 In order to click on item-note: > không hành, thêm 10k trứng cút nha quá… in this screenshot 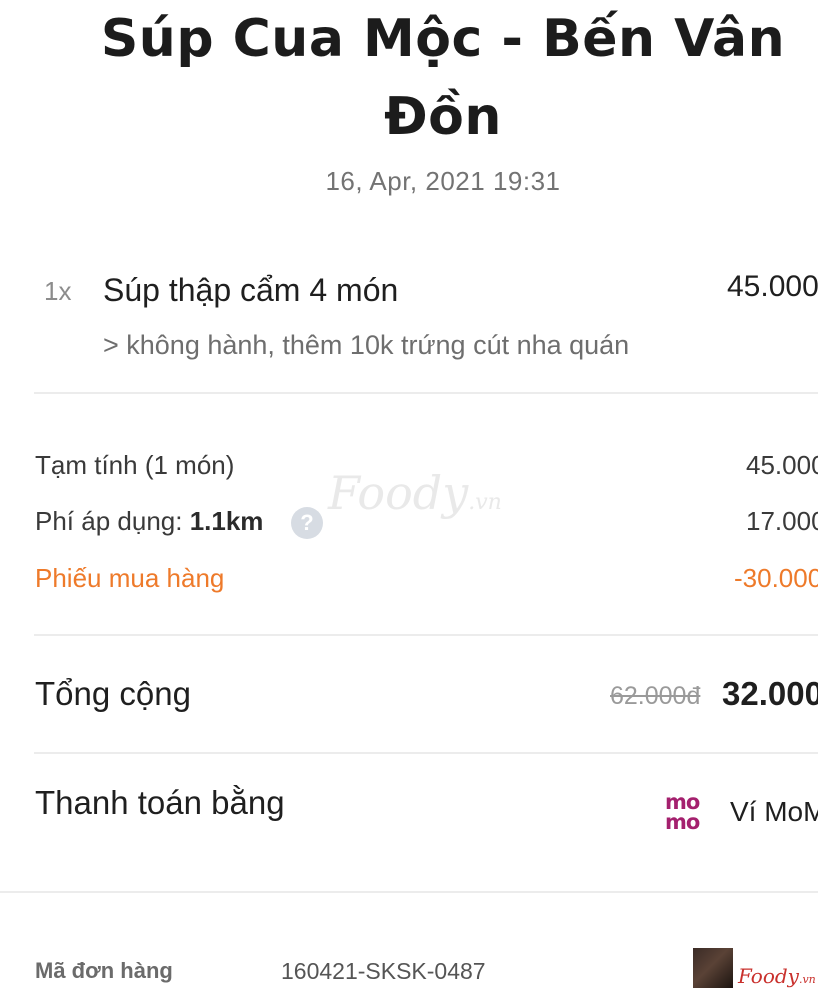, I will do `click(366, 345)`.